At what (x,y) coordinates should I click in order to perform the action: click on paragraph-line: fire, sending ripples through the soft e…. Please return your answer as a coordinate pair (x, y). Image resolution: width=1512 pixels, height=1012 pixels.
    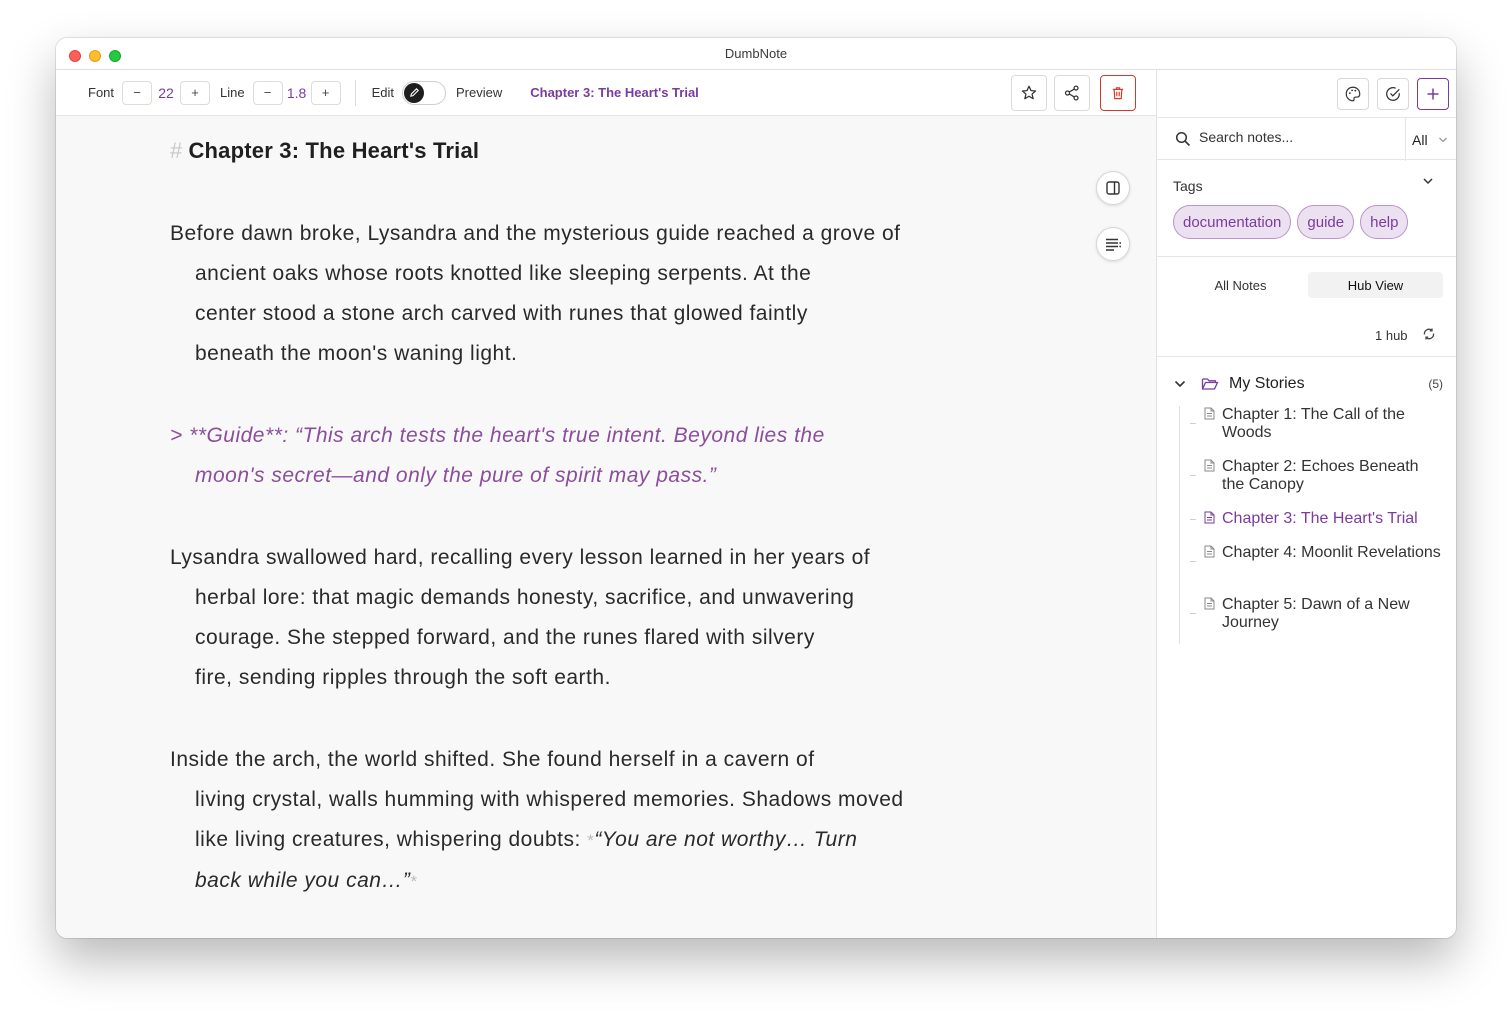
    Looking at the image, I should click on (403, 677).